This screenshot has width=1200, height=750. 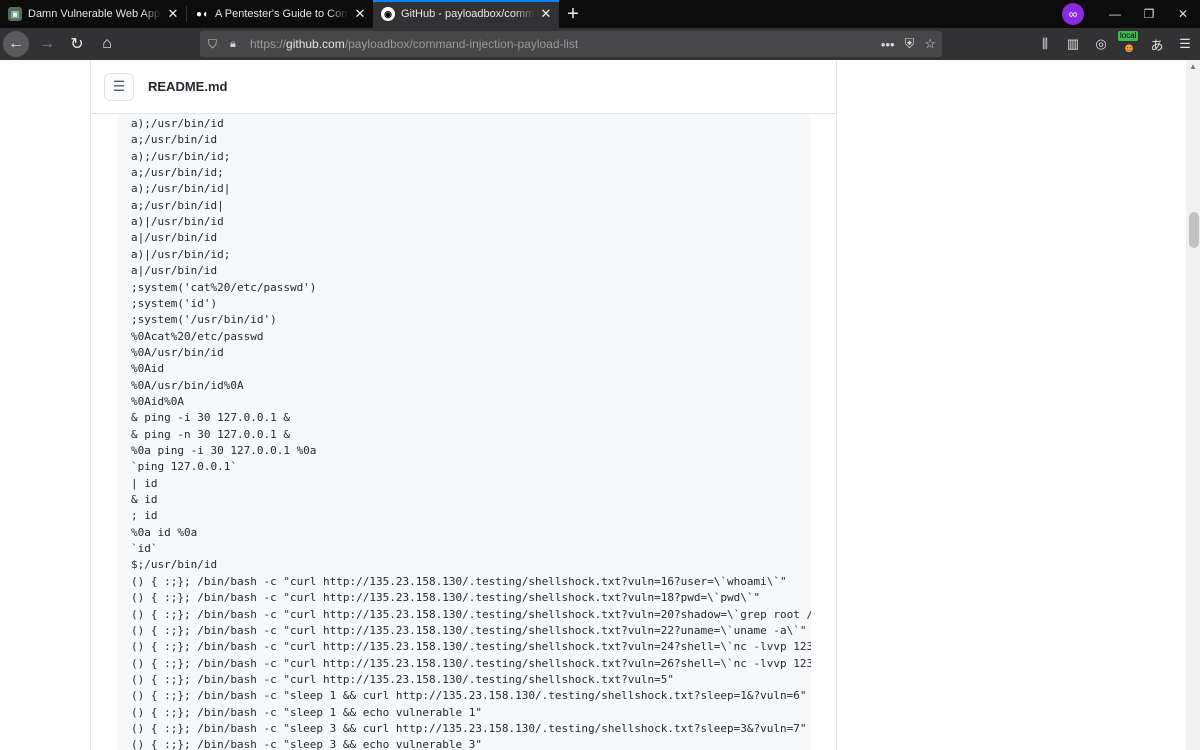 I want to click on code-line: $;/usr/bin/id, so click(x=174, y=565).